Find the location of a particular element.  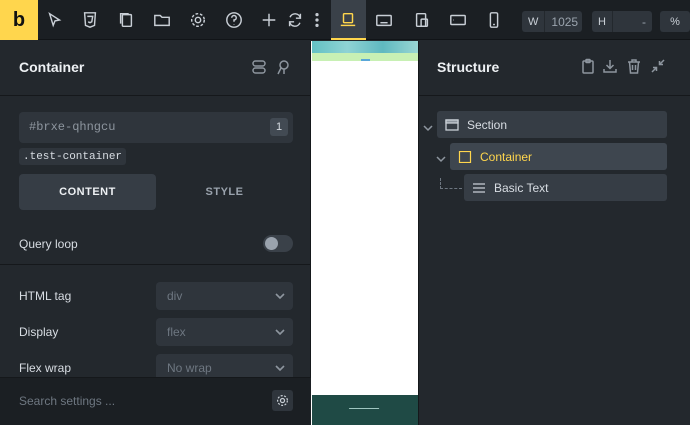

flex-wrap-label: Flex wrap is located at coordinates (45, 368).